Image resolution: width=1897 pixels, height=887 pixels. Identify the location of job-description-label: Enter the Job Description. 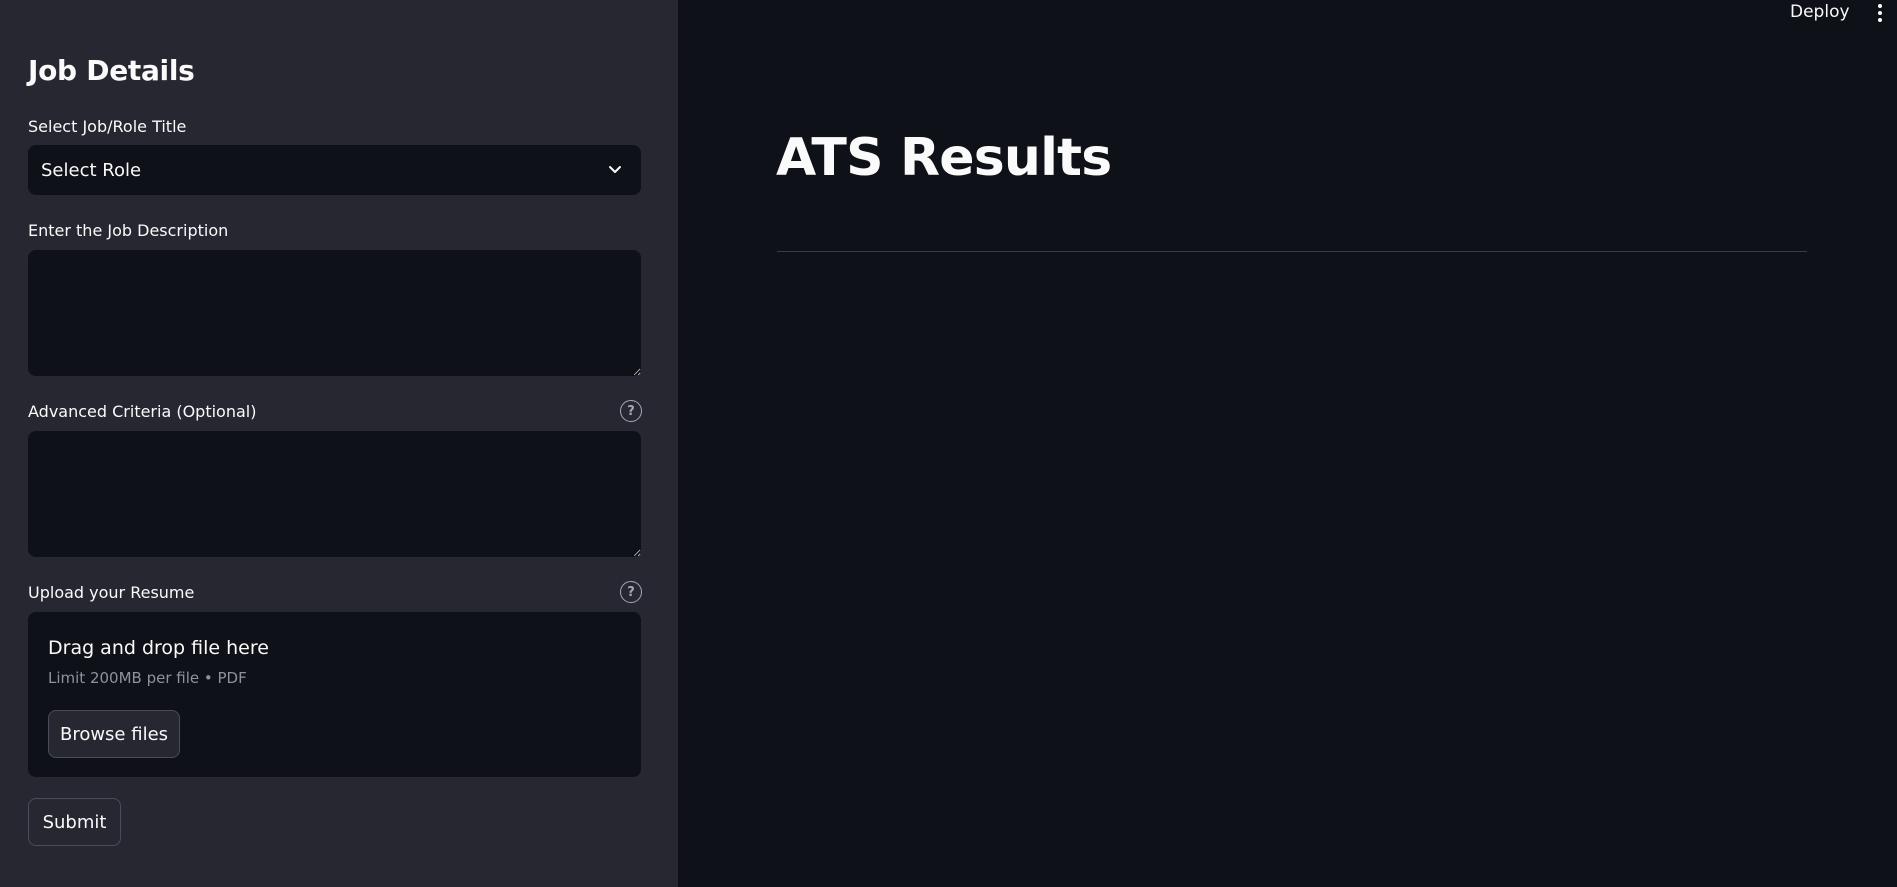
(128, 230).